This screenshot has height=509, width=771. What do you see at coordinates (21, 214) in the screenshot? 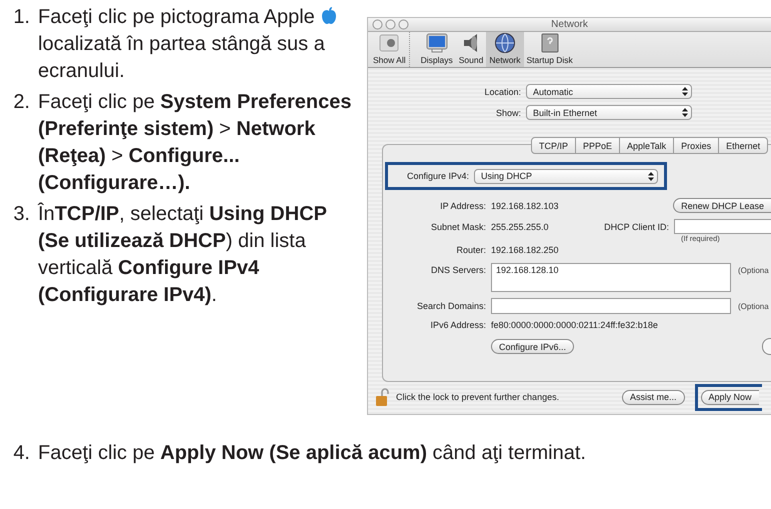
I see `step-number: 3.` at bounding box center [21, 214].